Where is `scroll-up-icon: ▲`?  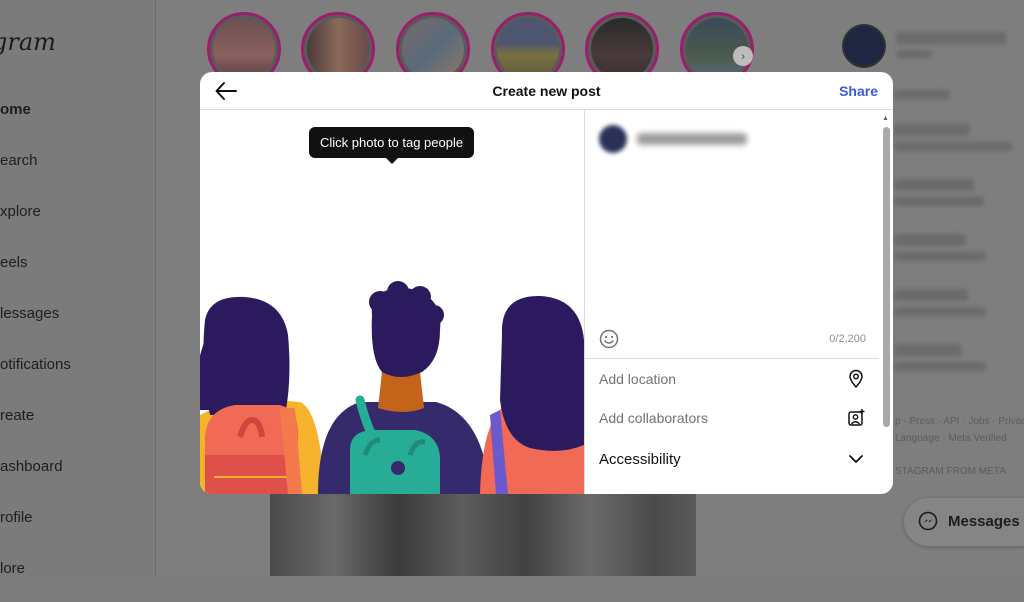
scroll-up-icon: ▲ is located at coordinates (885, 118).